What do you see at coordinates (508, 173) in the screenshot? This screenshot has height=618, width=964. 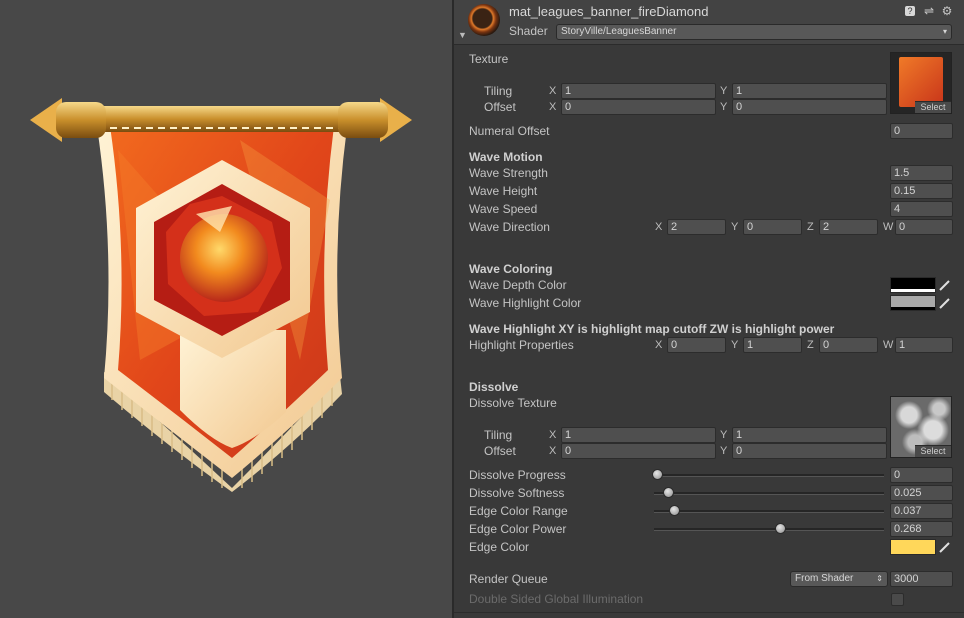 I see `wave-strength-label: Wave Strength` at bounding box center [508, 173].